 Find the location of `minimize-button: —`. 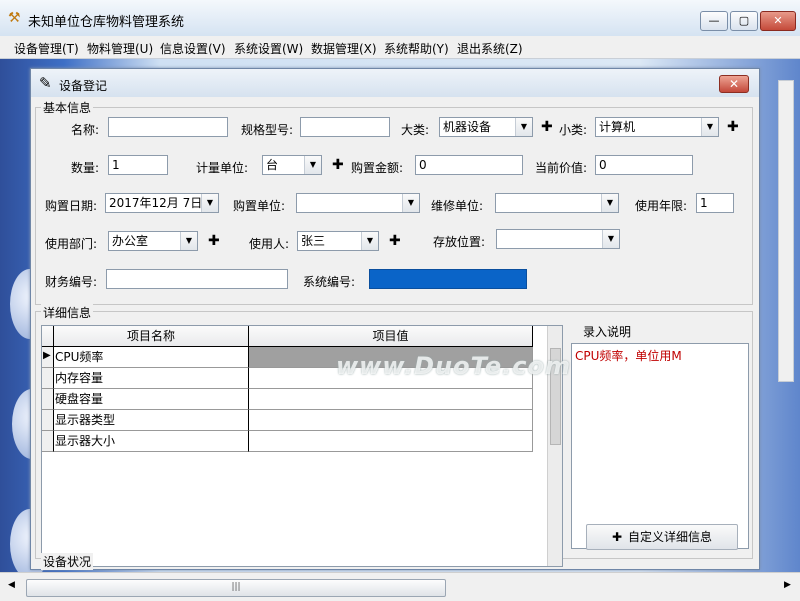

minimize-button: — is located at coordinates (714, 21).